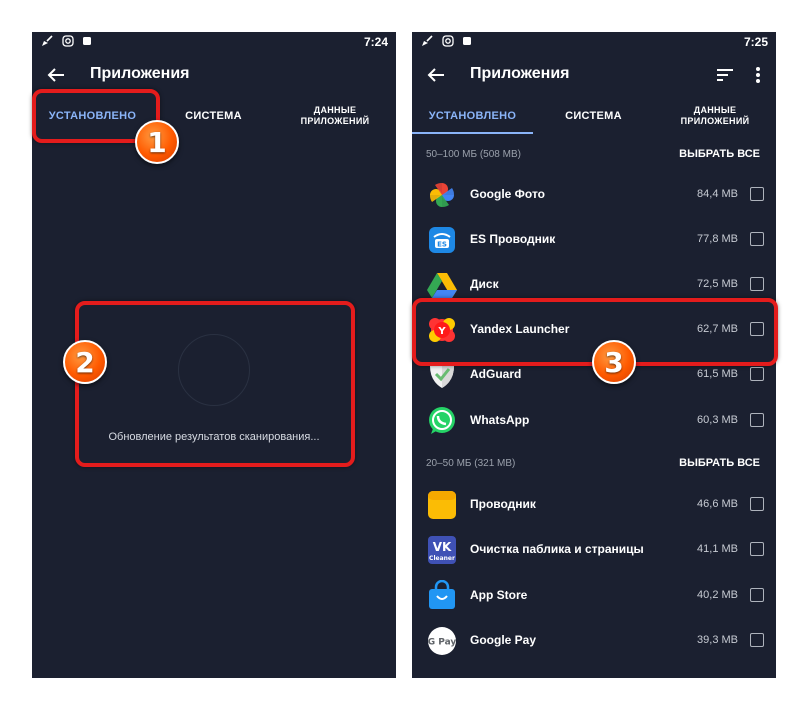 This screenshot has width=808, height=710. I want to click on app-name: Yandex Launcher, so click(520, 329).